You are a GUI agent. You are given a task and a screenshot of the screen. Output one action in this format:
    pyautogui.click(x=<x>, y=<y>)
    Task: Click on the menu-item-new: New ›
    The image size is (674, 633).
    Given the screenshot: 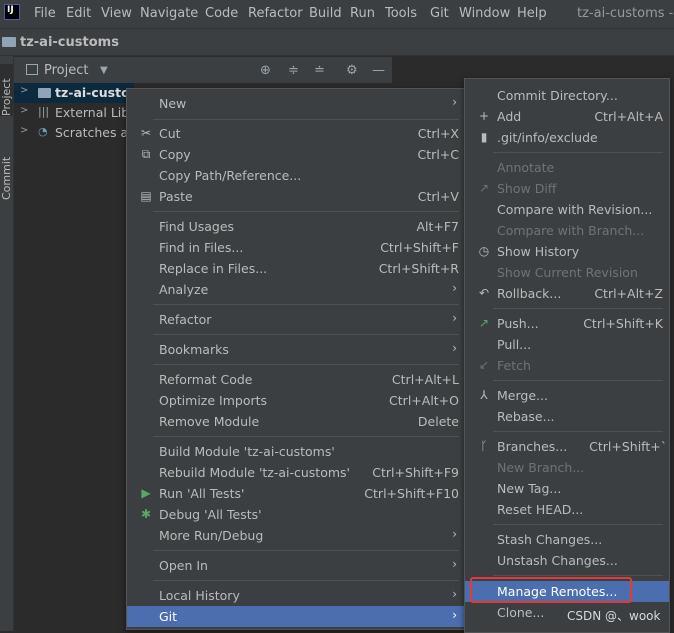 What is the action you would take?
    pyautogui.click(x=296, y=103)
    